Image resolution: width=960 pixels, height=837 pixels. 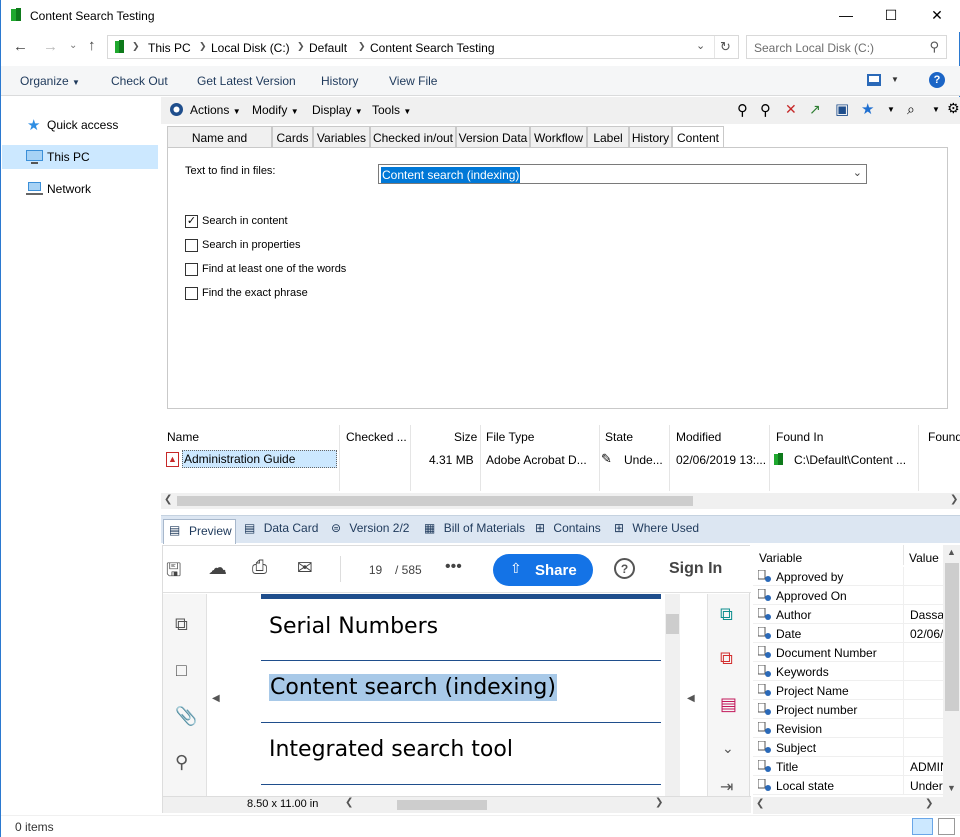 What do you see at coordinates (848, 747) in the screenshot?
I see `variable-row: Subject` at bounding box center [848, 747].